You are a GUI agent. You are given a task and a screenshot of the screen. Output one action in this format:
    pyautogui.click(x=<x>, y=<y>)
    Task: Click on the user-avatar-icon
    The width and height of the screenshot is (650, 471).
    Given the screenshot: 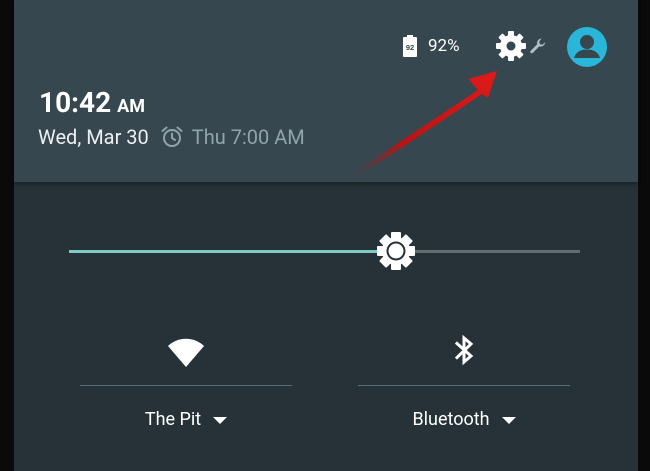 What is the action you would take?
    pyautogui.click(x=587, y=47)
    